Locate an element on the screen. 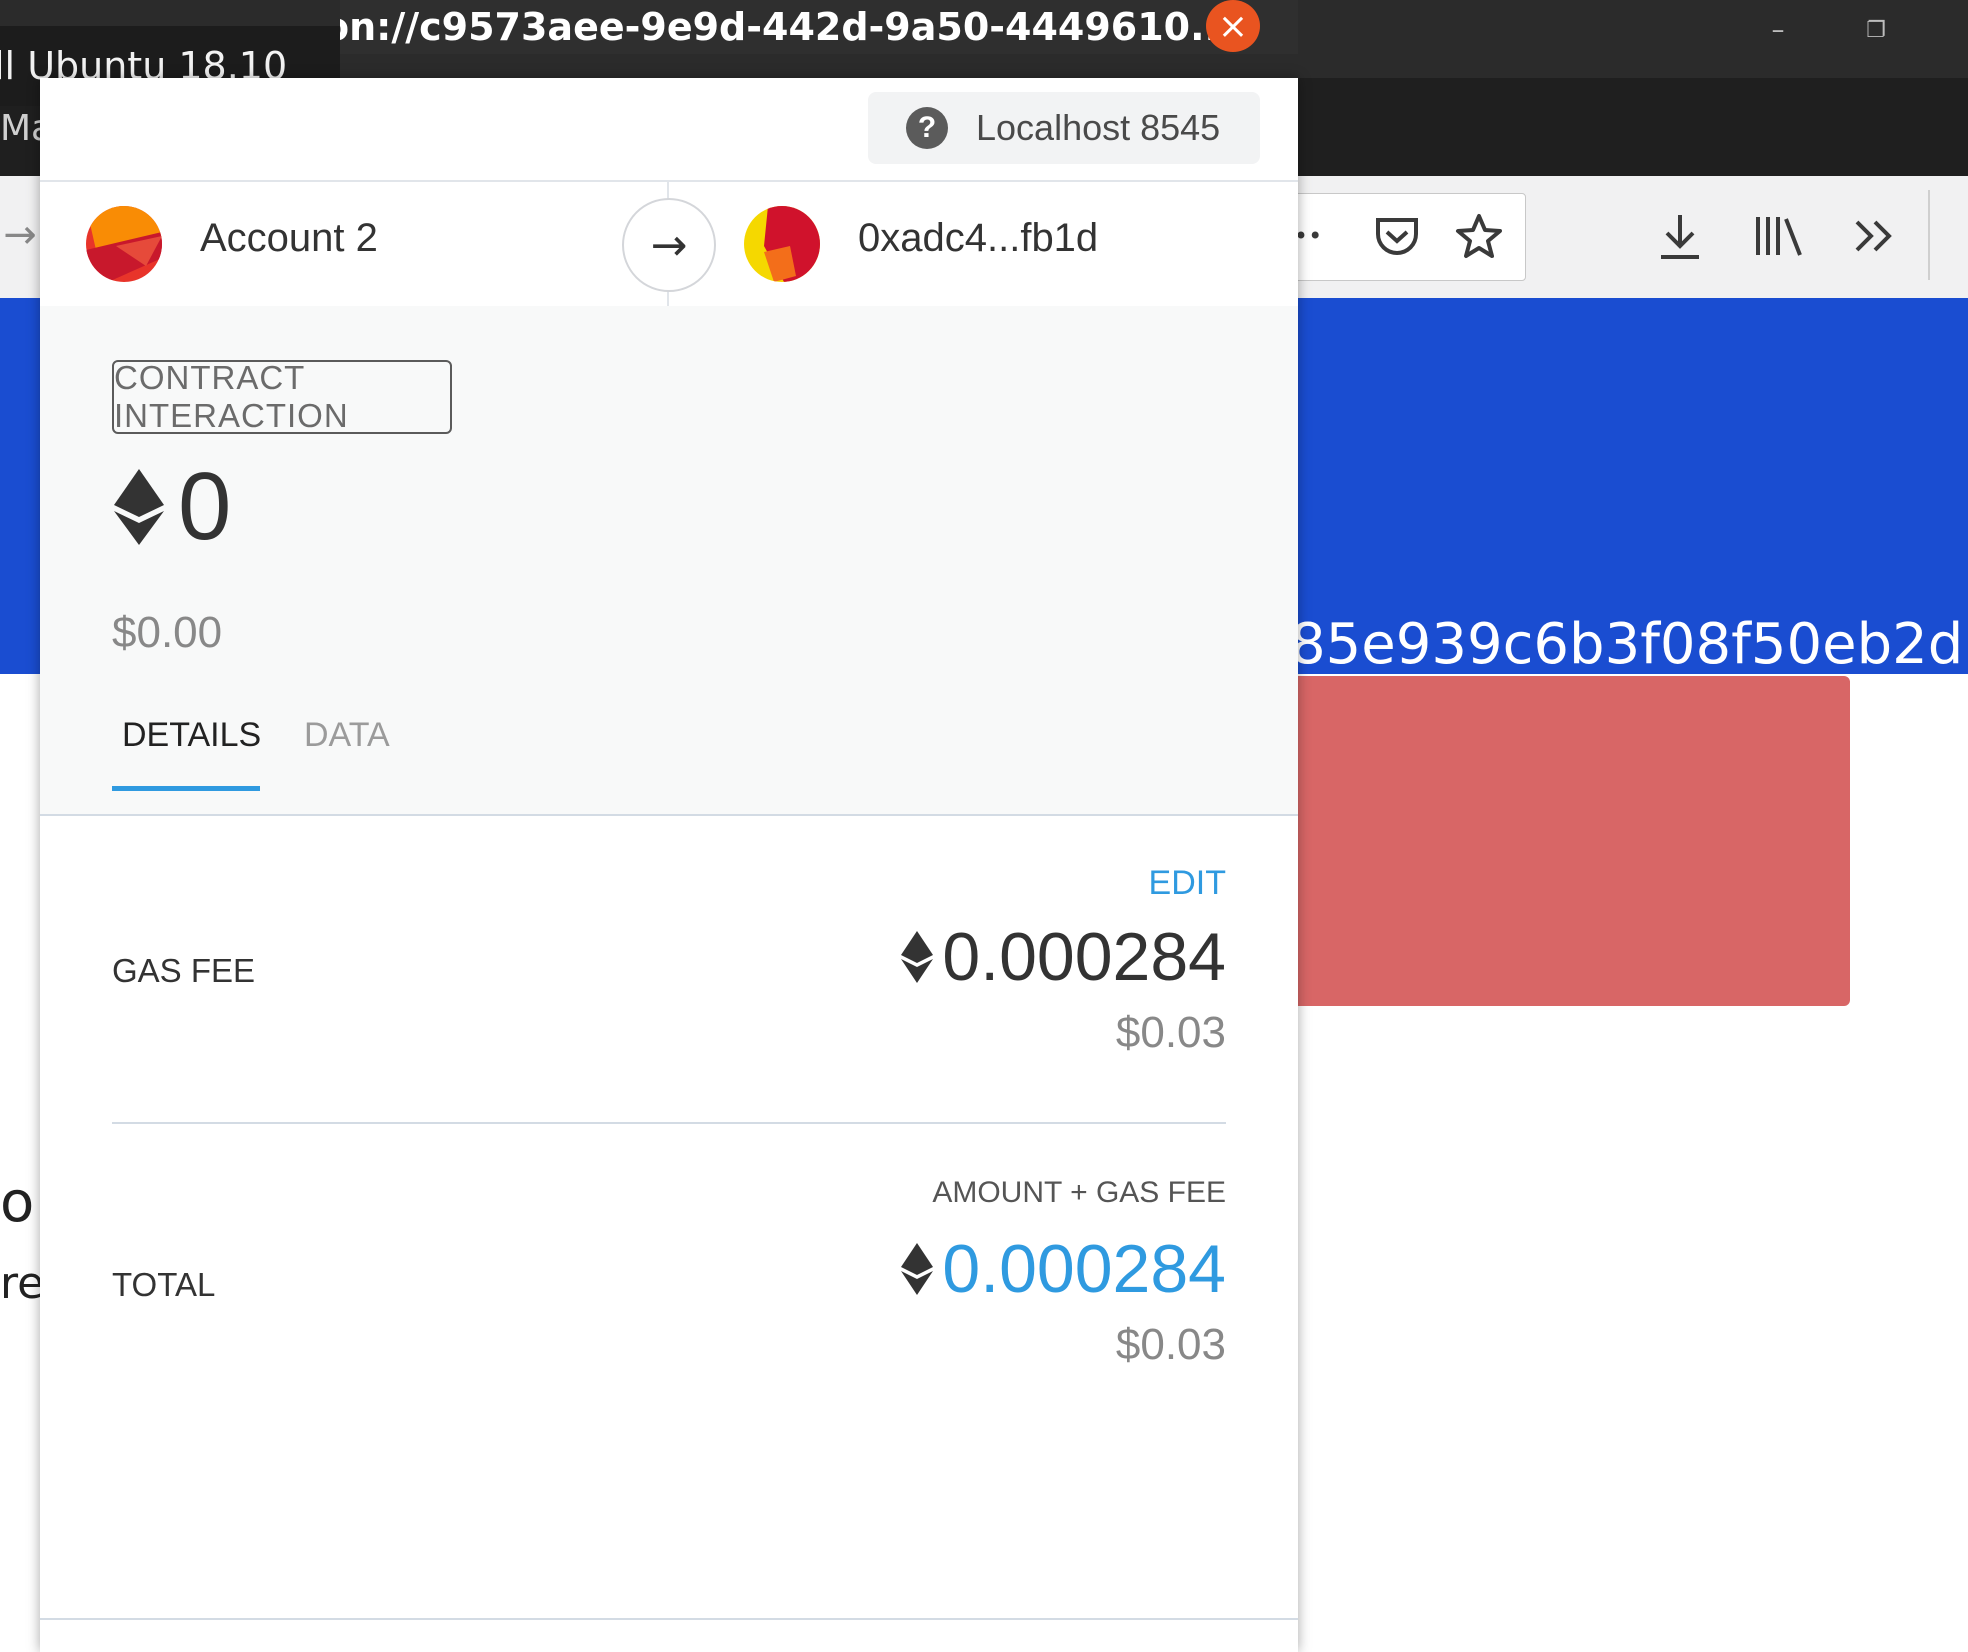  pocket-icon is located at coordinates (1397, 236).